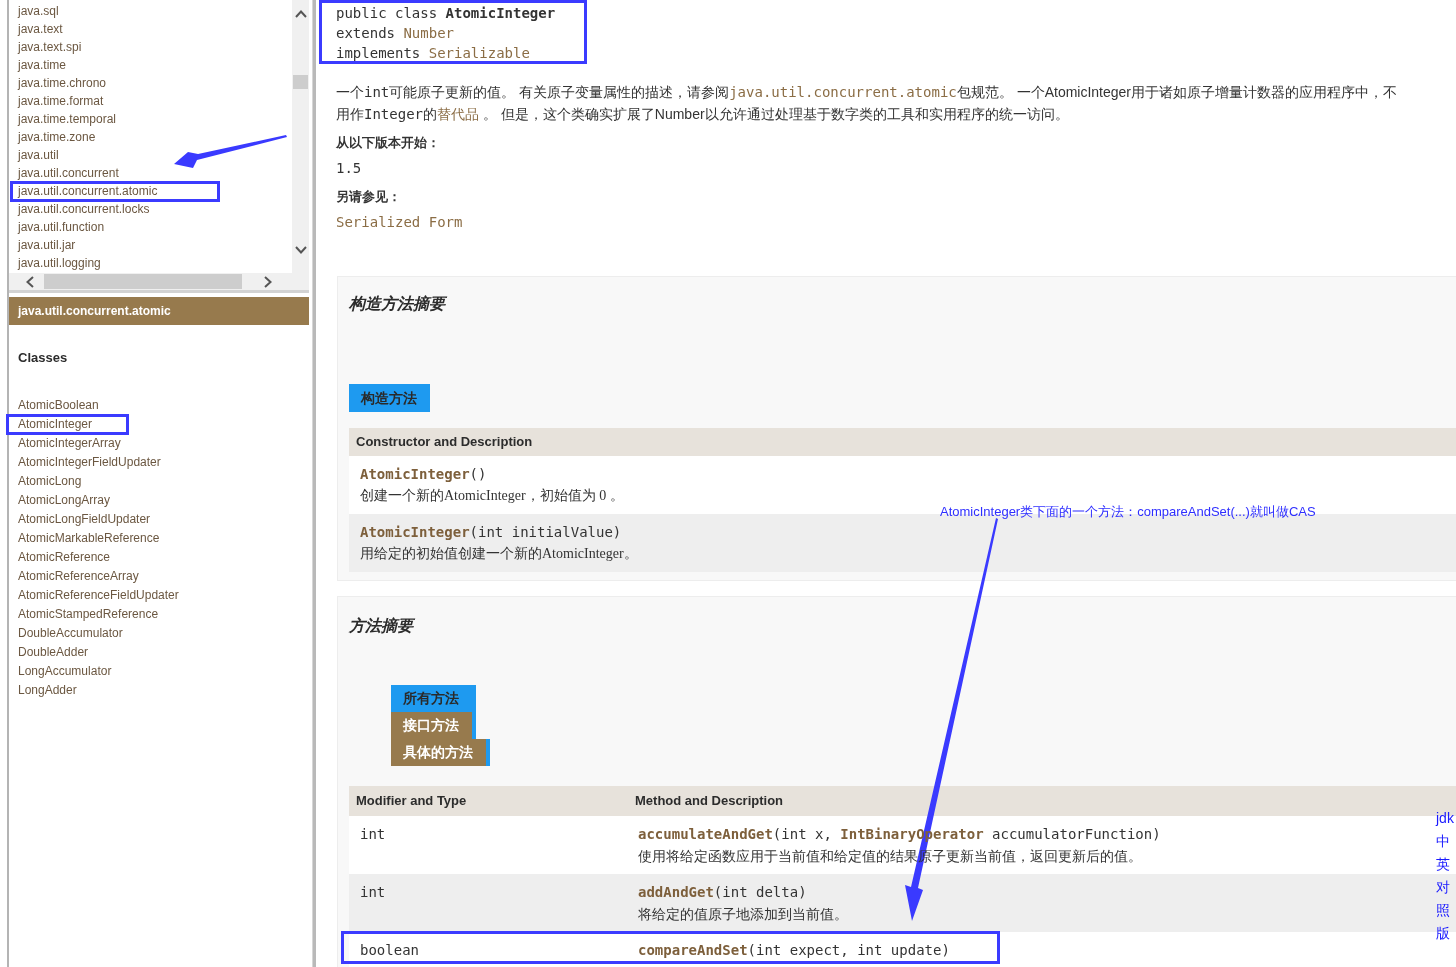 This screenshot has width=1456, height=967. Describe the element at coordinates (676, 892) in the screenshot. I see `member-link: addAndGet` at that location.